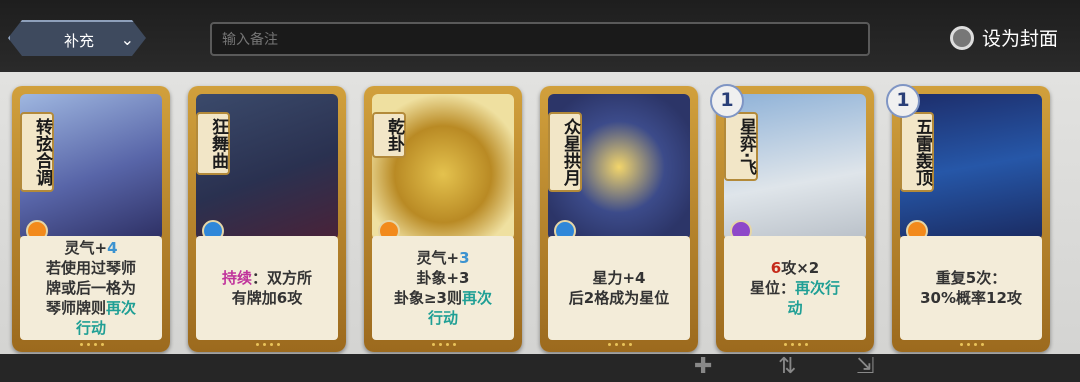  I want to click on card-description-text: 星力+4, so click(619, 278).